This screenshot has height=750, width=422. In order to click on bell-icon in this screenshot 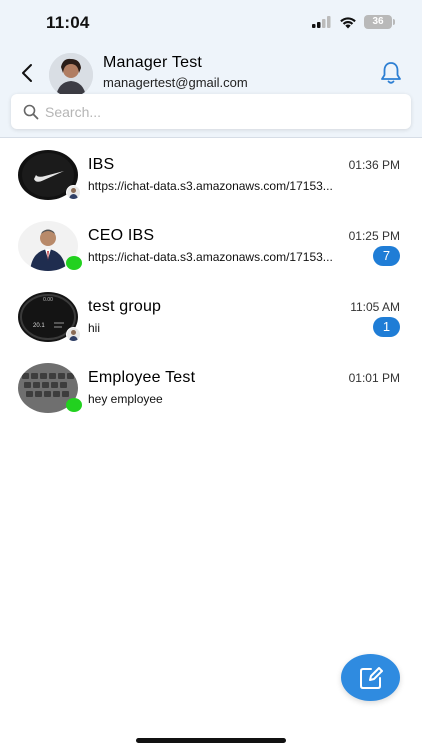, I will do `click(391, 73)`.